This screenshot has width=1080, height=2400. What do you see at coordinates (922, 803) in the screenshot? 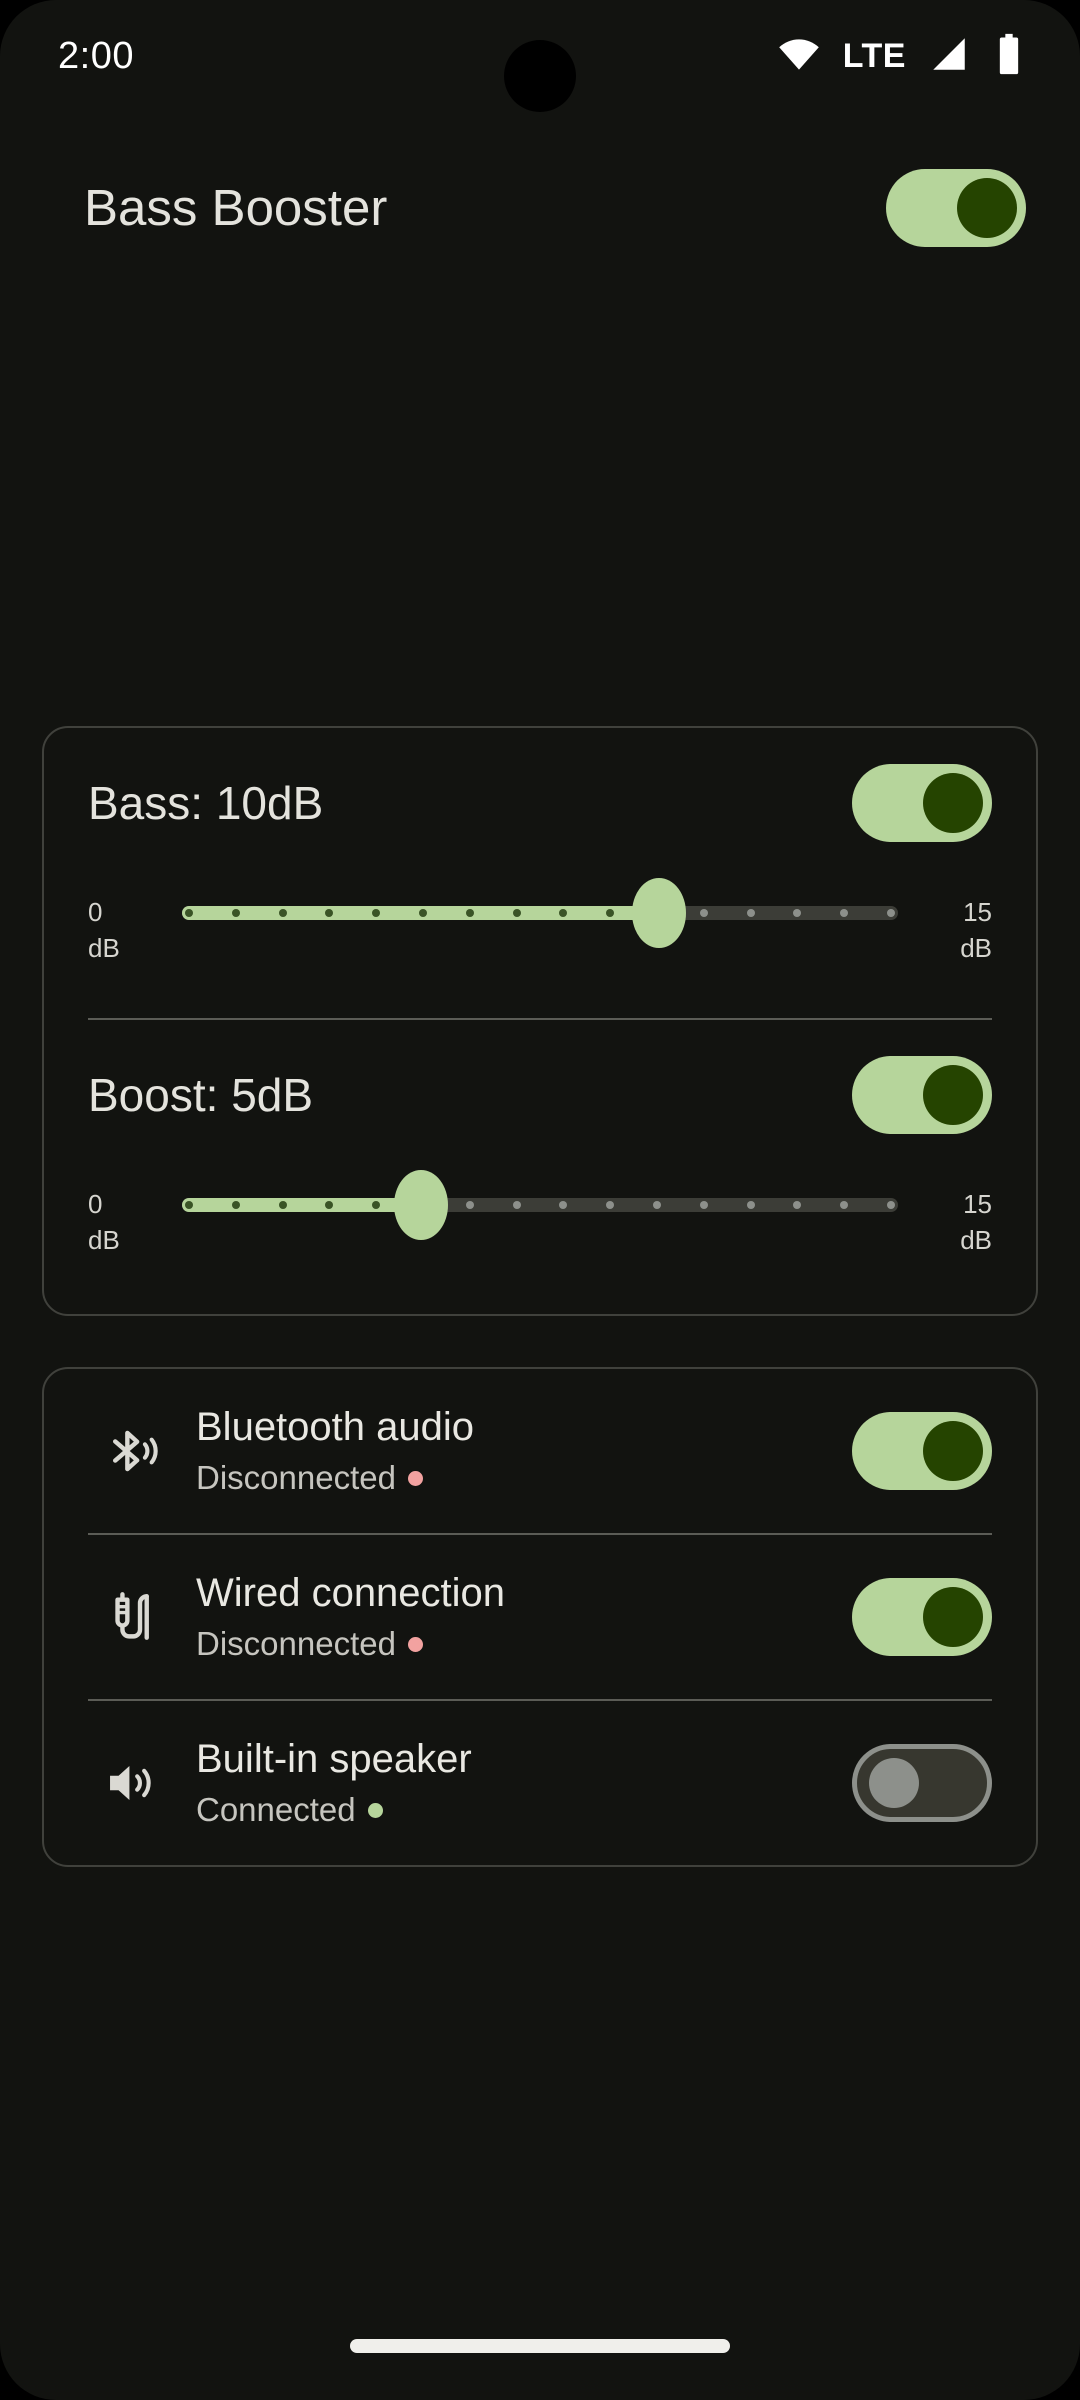
I see `bass-enable-toggle` at bounding box center [922, 803].